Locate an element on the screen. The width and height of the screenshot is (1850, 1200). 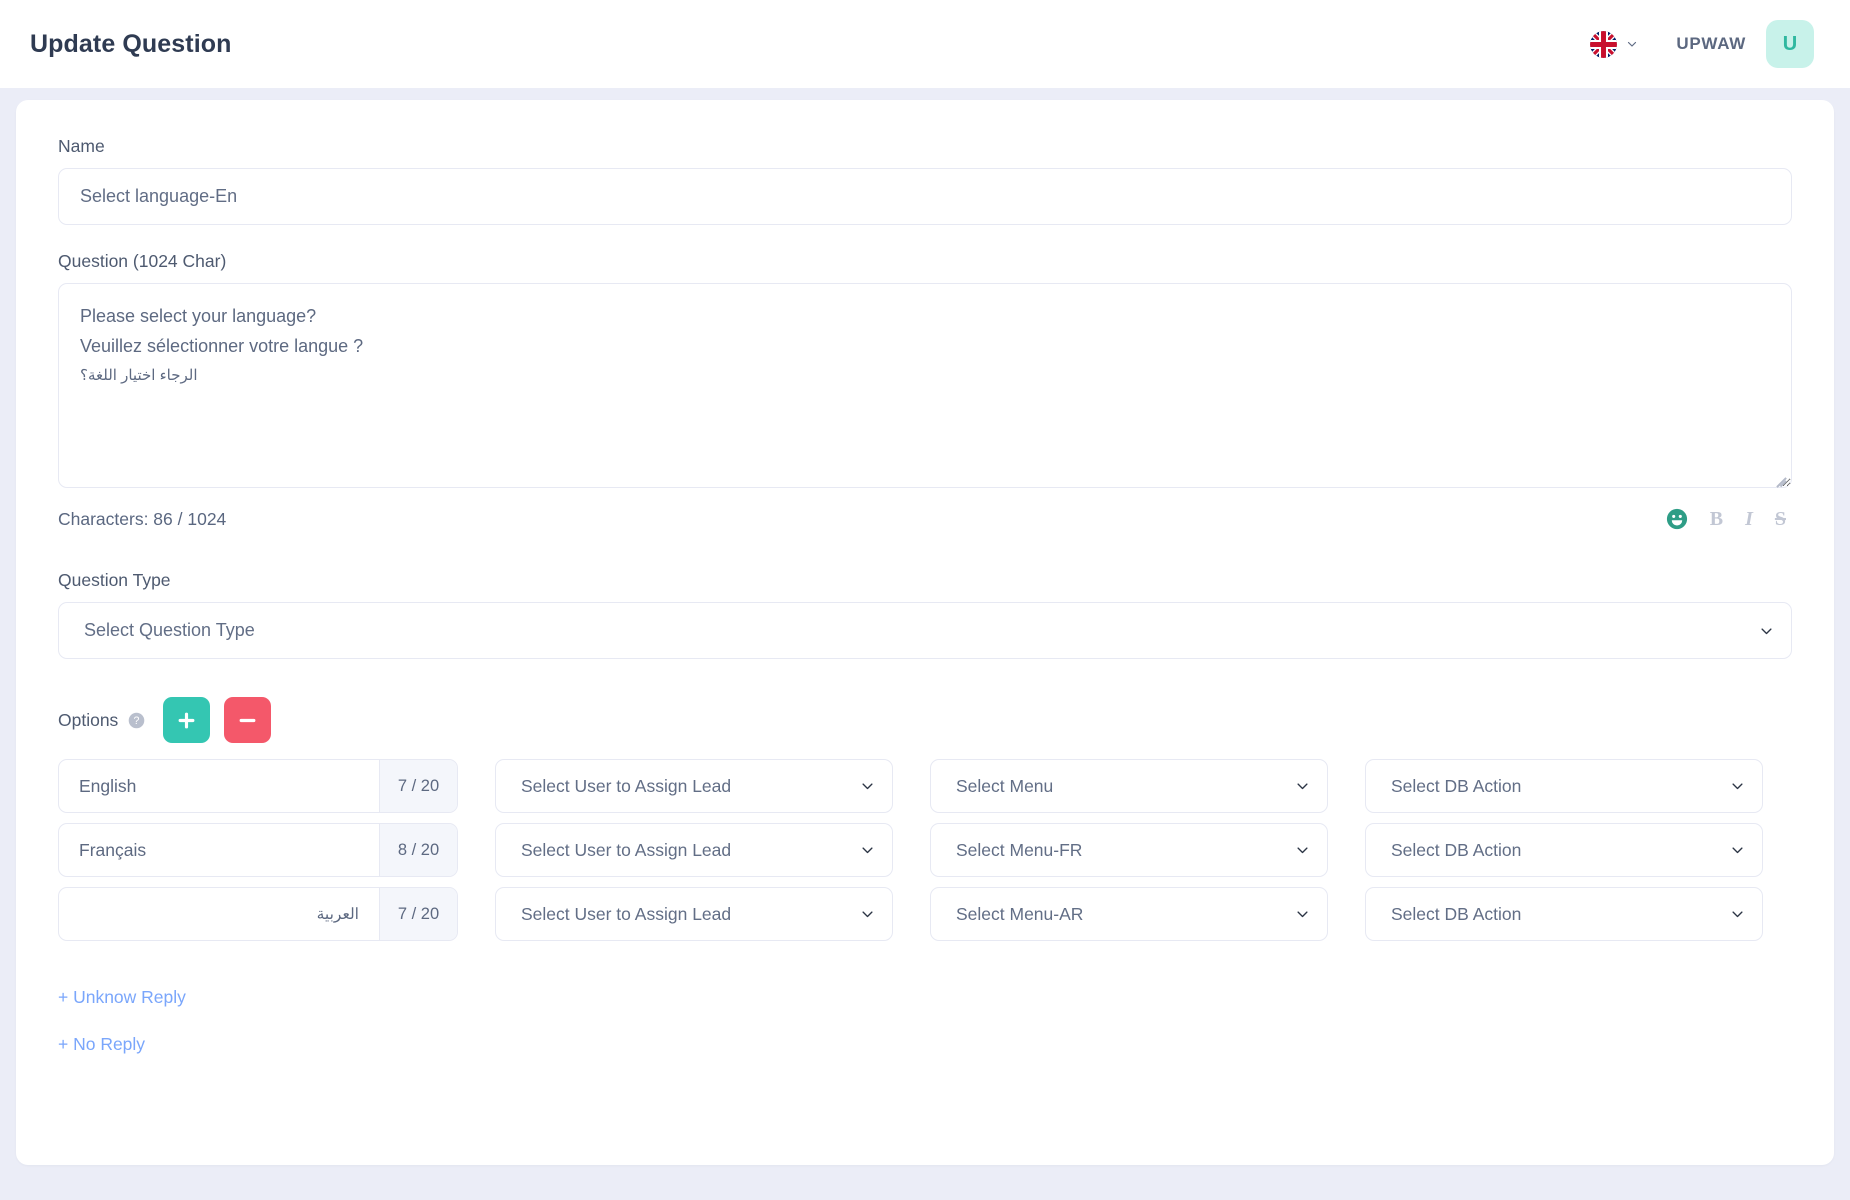
plus-icon is located at coordinates (186, 720).